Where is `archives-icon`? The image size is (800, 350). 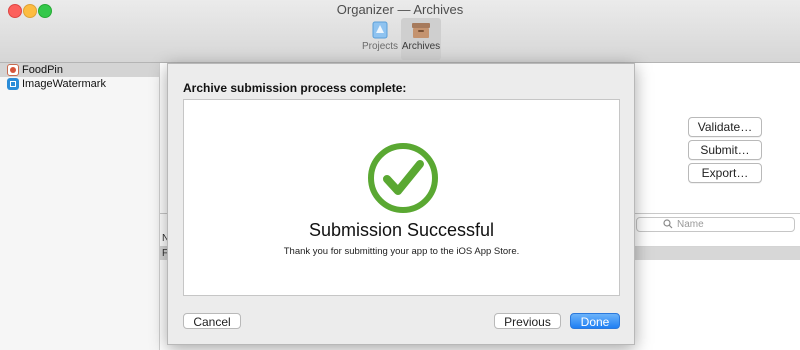 archives-icon is located at coordinates (421, 30).